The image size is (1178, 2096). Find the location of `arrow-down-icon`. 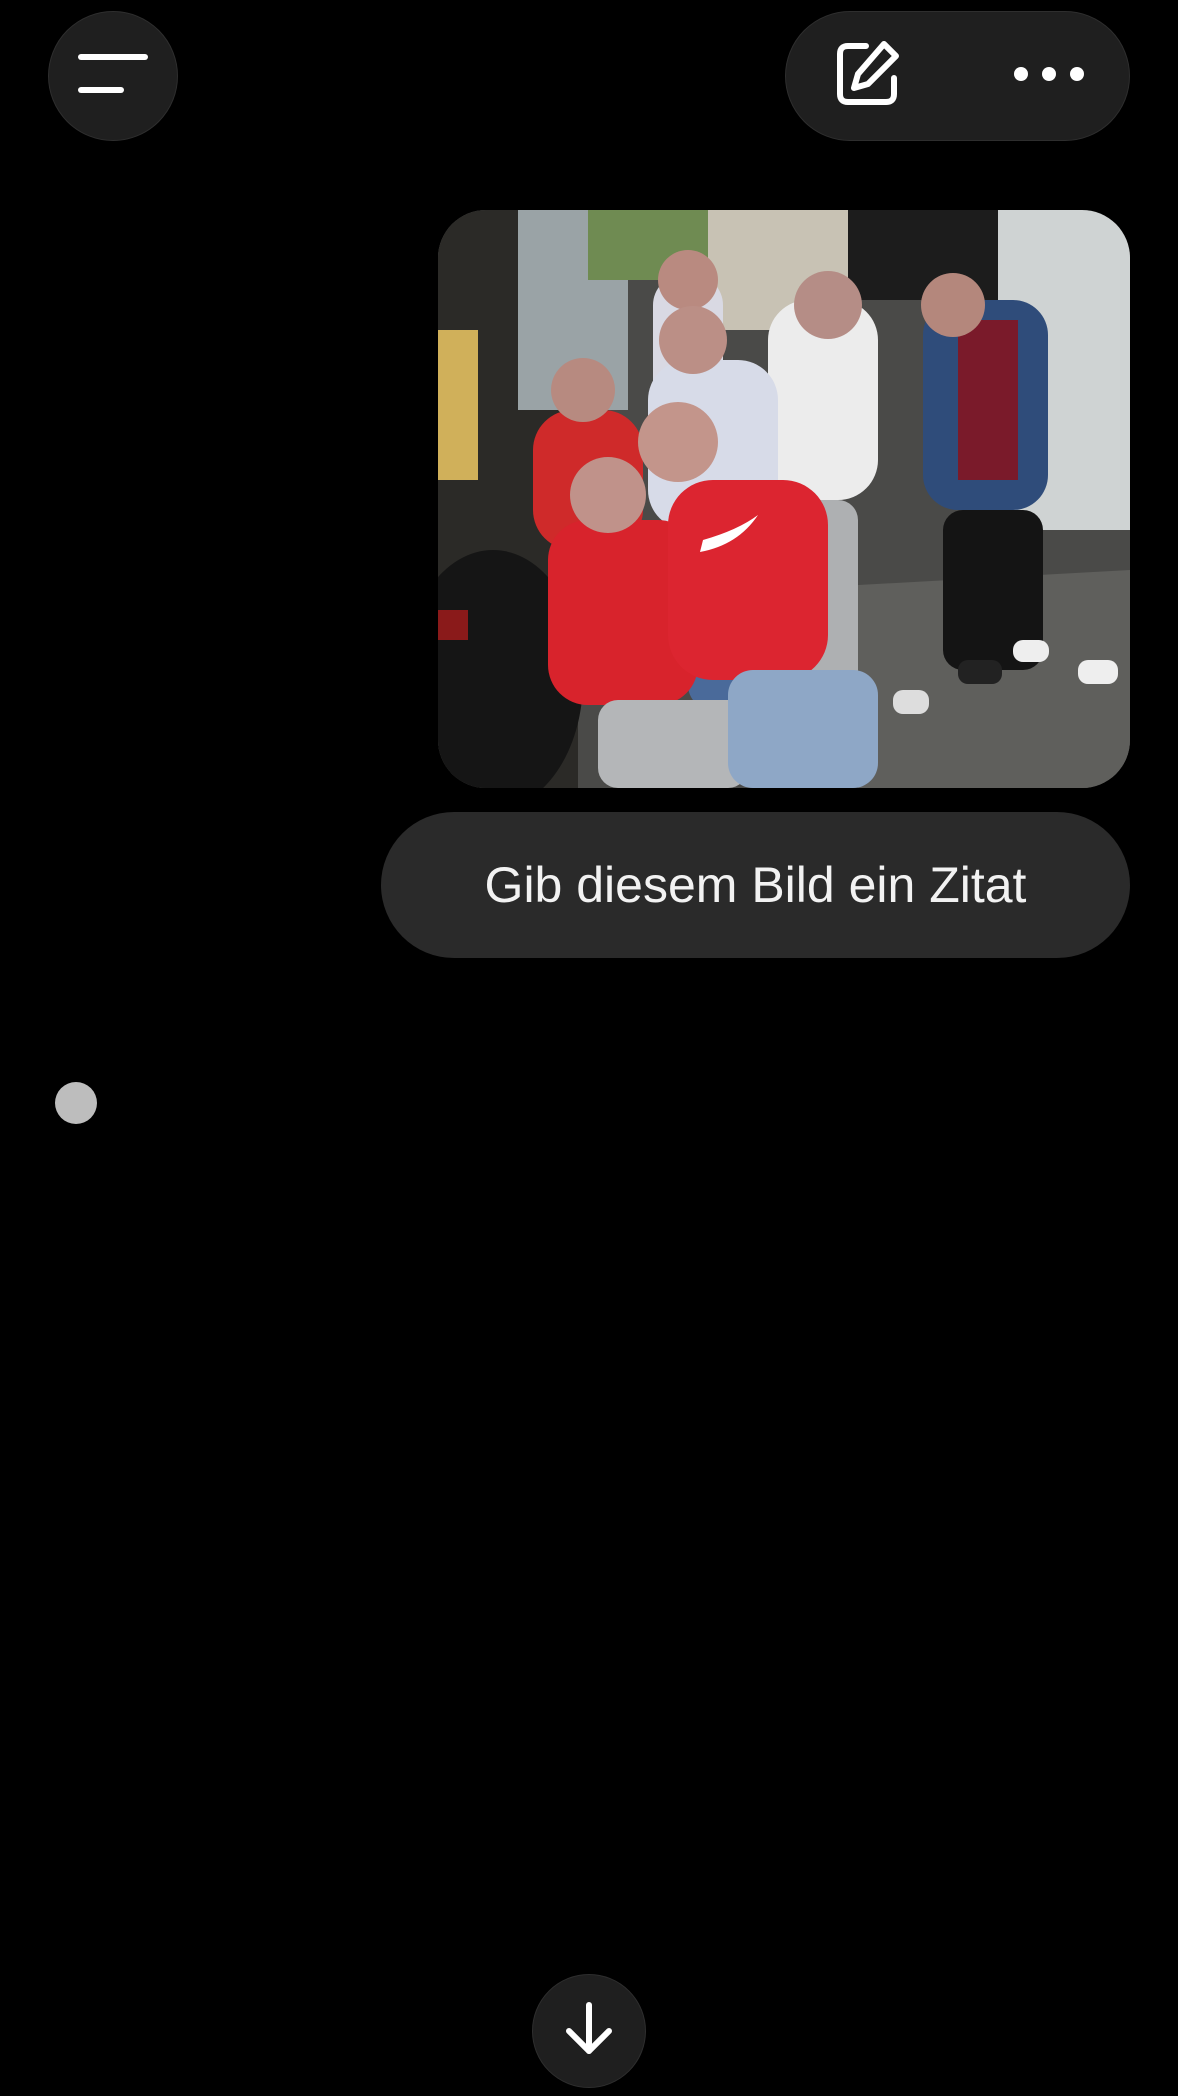

arrow-down-icon is located at coordinates (589, 2031).